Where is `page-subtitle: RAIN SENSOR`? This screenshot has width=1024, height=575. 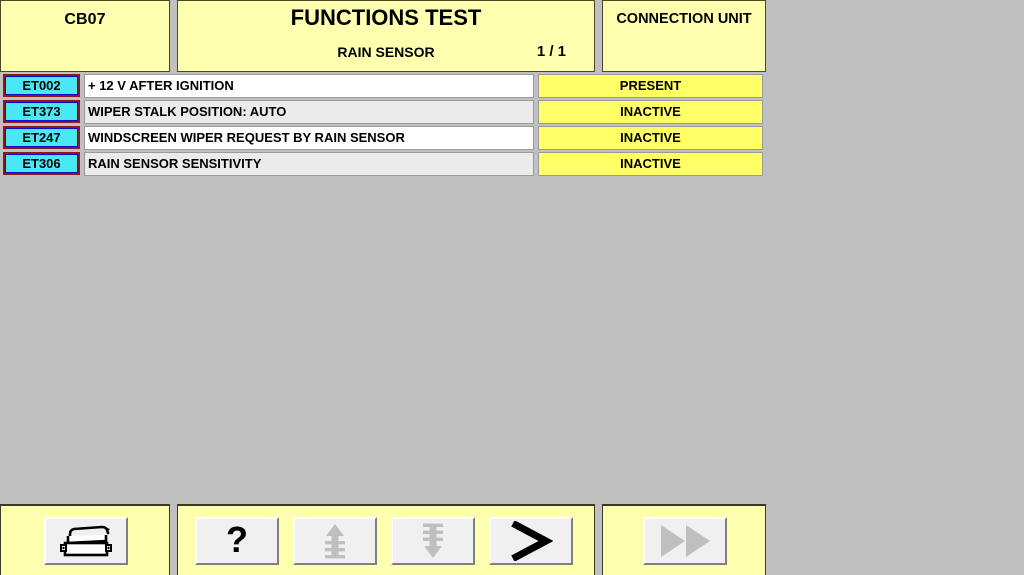
page-subtitle: RAIN SENSOR is located at coordinates (386, 52).